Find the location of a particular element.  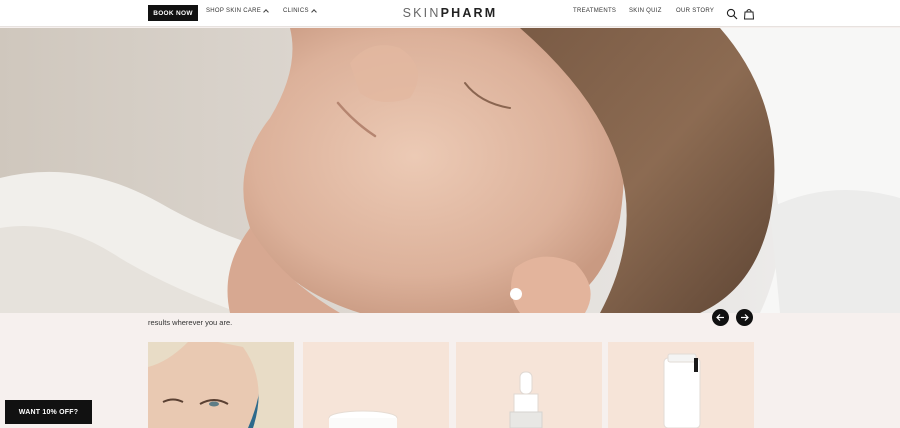

product-card-jar is located at coordinates (376, 385).